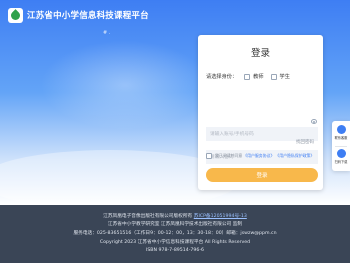  I want to click on identity-selector: 请选择身份： 教师 学生, so click(248, 76).